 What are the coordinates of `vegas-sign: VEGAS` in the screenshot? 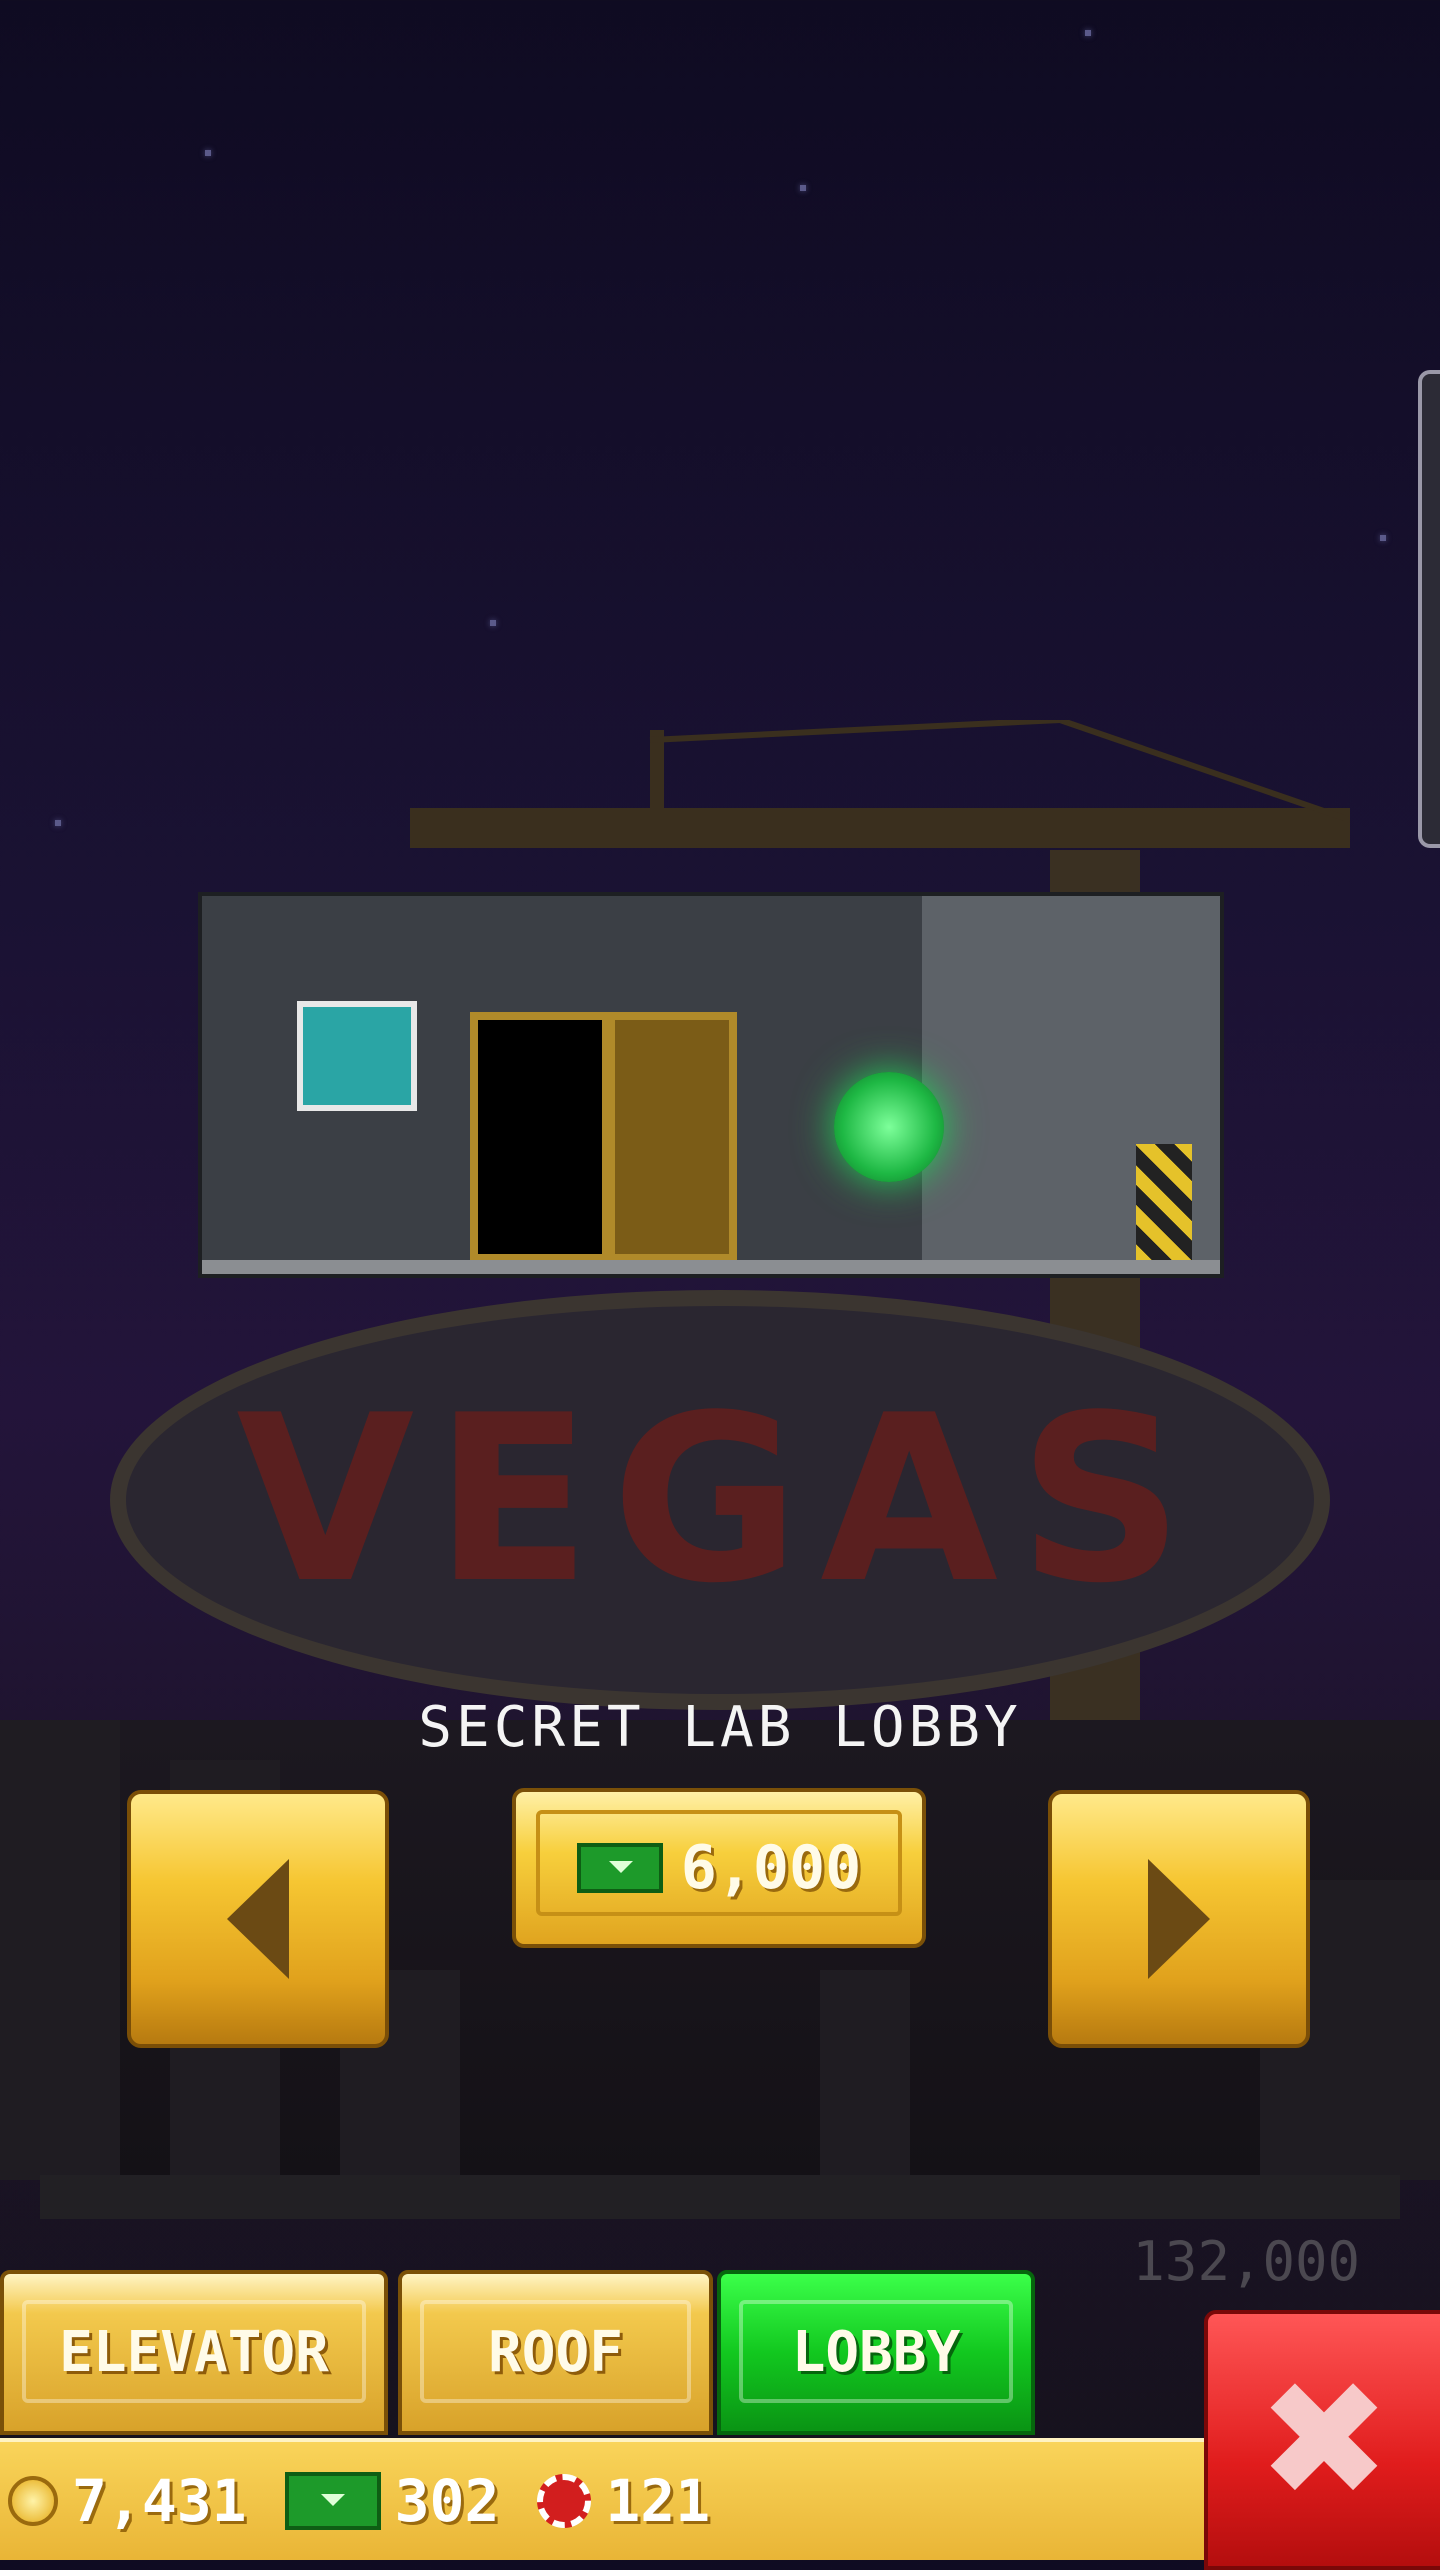 It's located at (720, 1500).